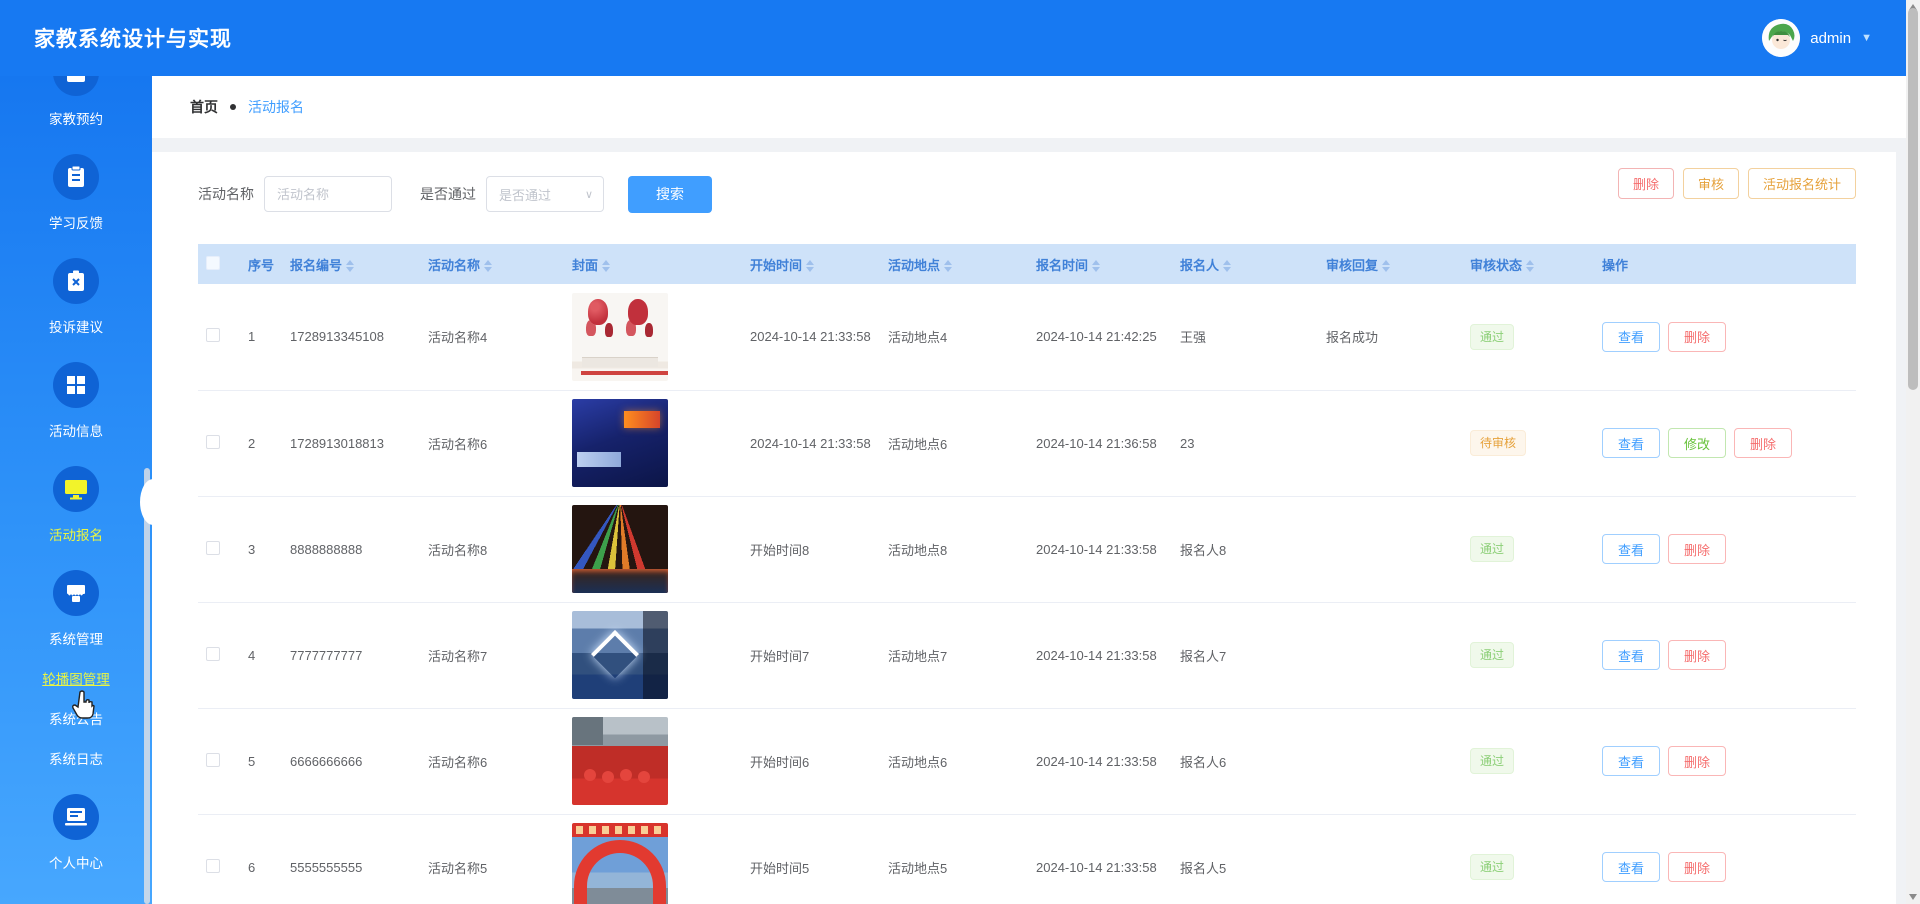 The image size is (1920, 904). Describe the element at coordinates (1913, 199) in the screenshot. I see `scrollbar-thumb` at that location.